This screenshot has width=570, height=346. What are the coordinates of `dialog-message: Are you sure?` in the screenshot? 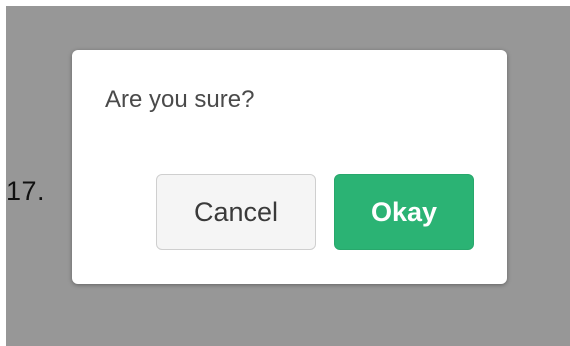 It's located at (180, 99).